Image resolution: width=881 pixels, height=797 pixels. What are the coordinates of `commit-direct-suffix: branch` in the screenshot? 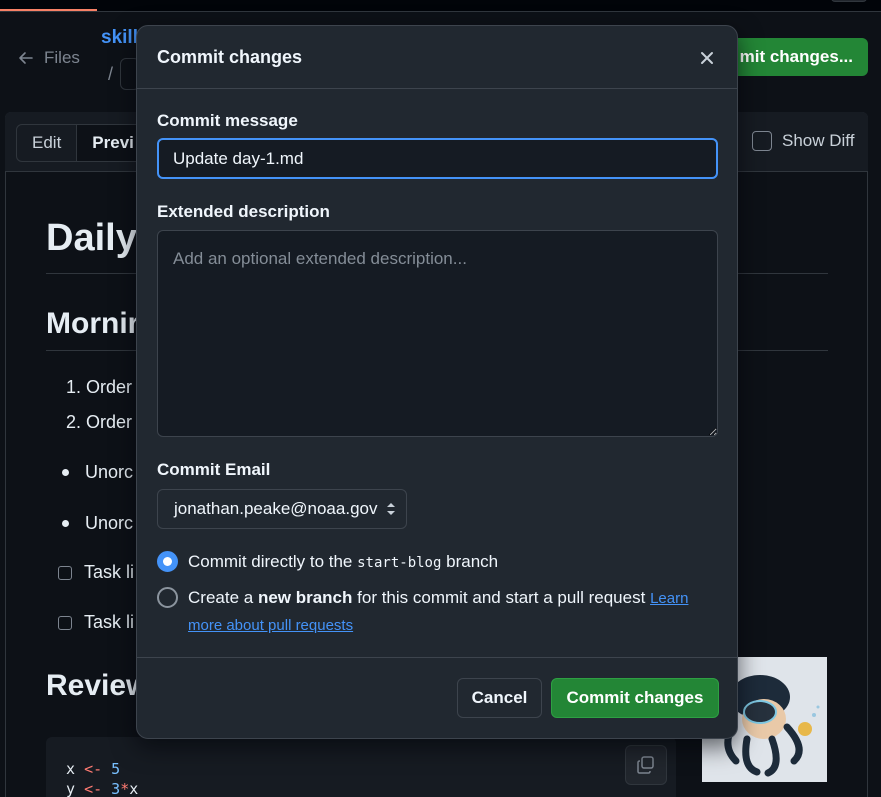 It's located at (472, 561).